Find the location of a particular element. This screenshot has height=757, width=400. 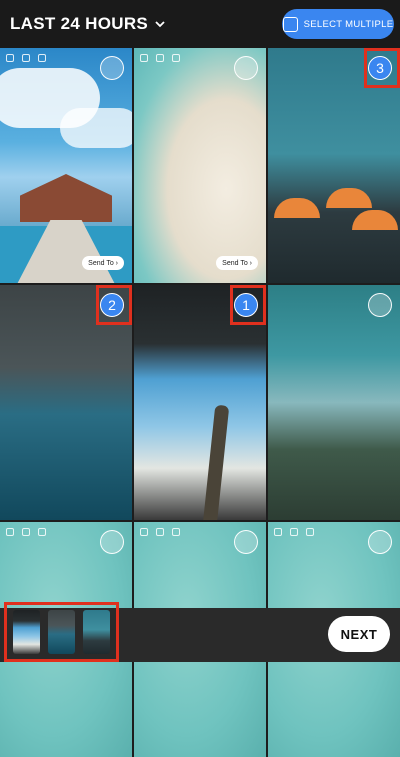

story-thumbnail: 1 is located at coordinates (200, 402).